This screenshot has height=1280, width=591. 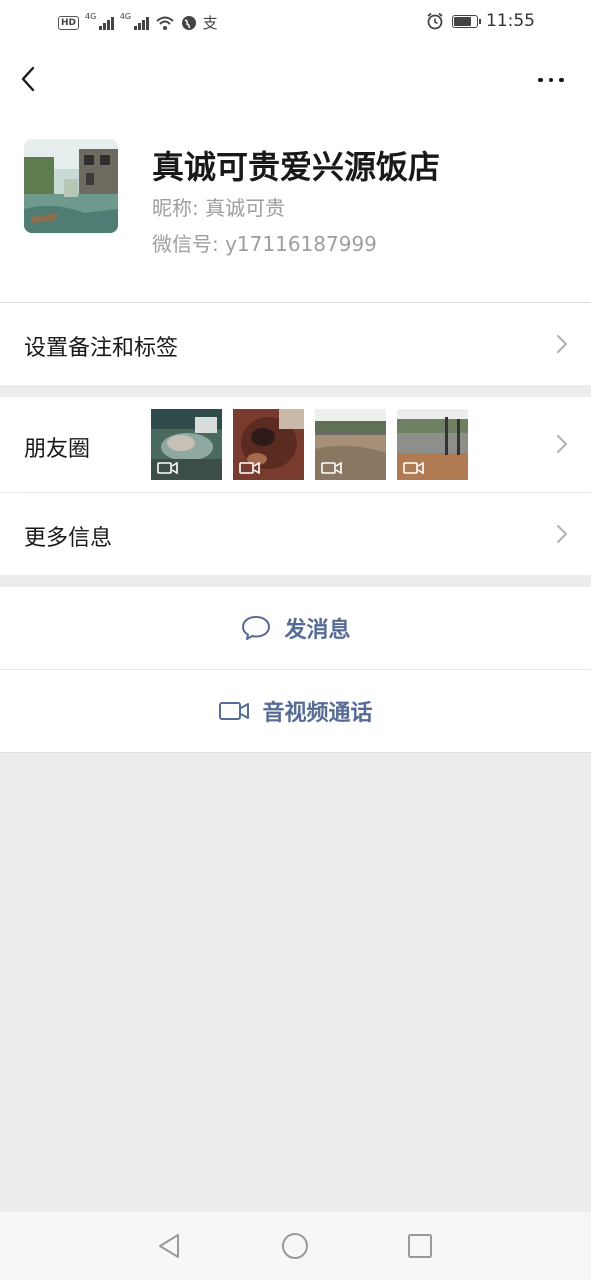 I want to click on divider, so click(x=295, y=752).